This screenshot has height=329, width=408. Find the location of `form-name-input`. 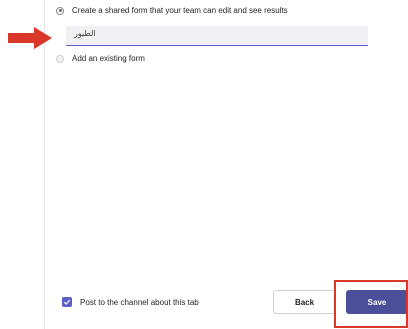

form-name-input is located at coordinates (217, 36).